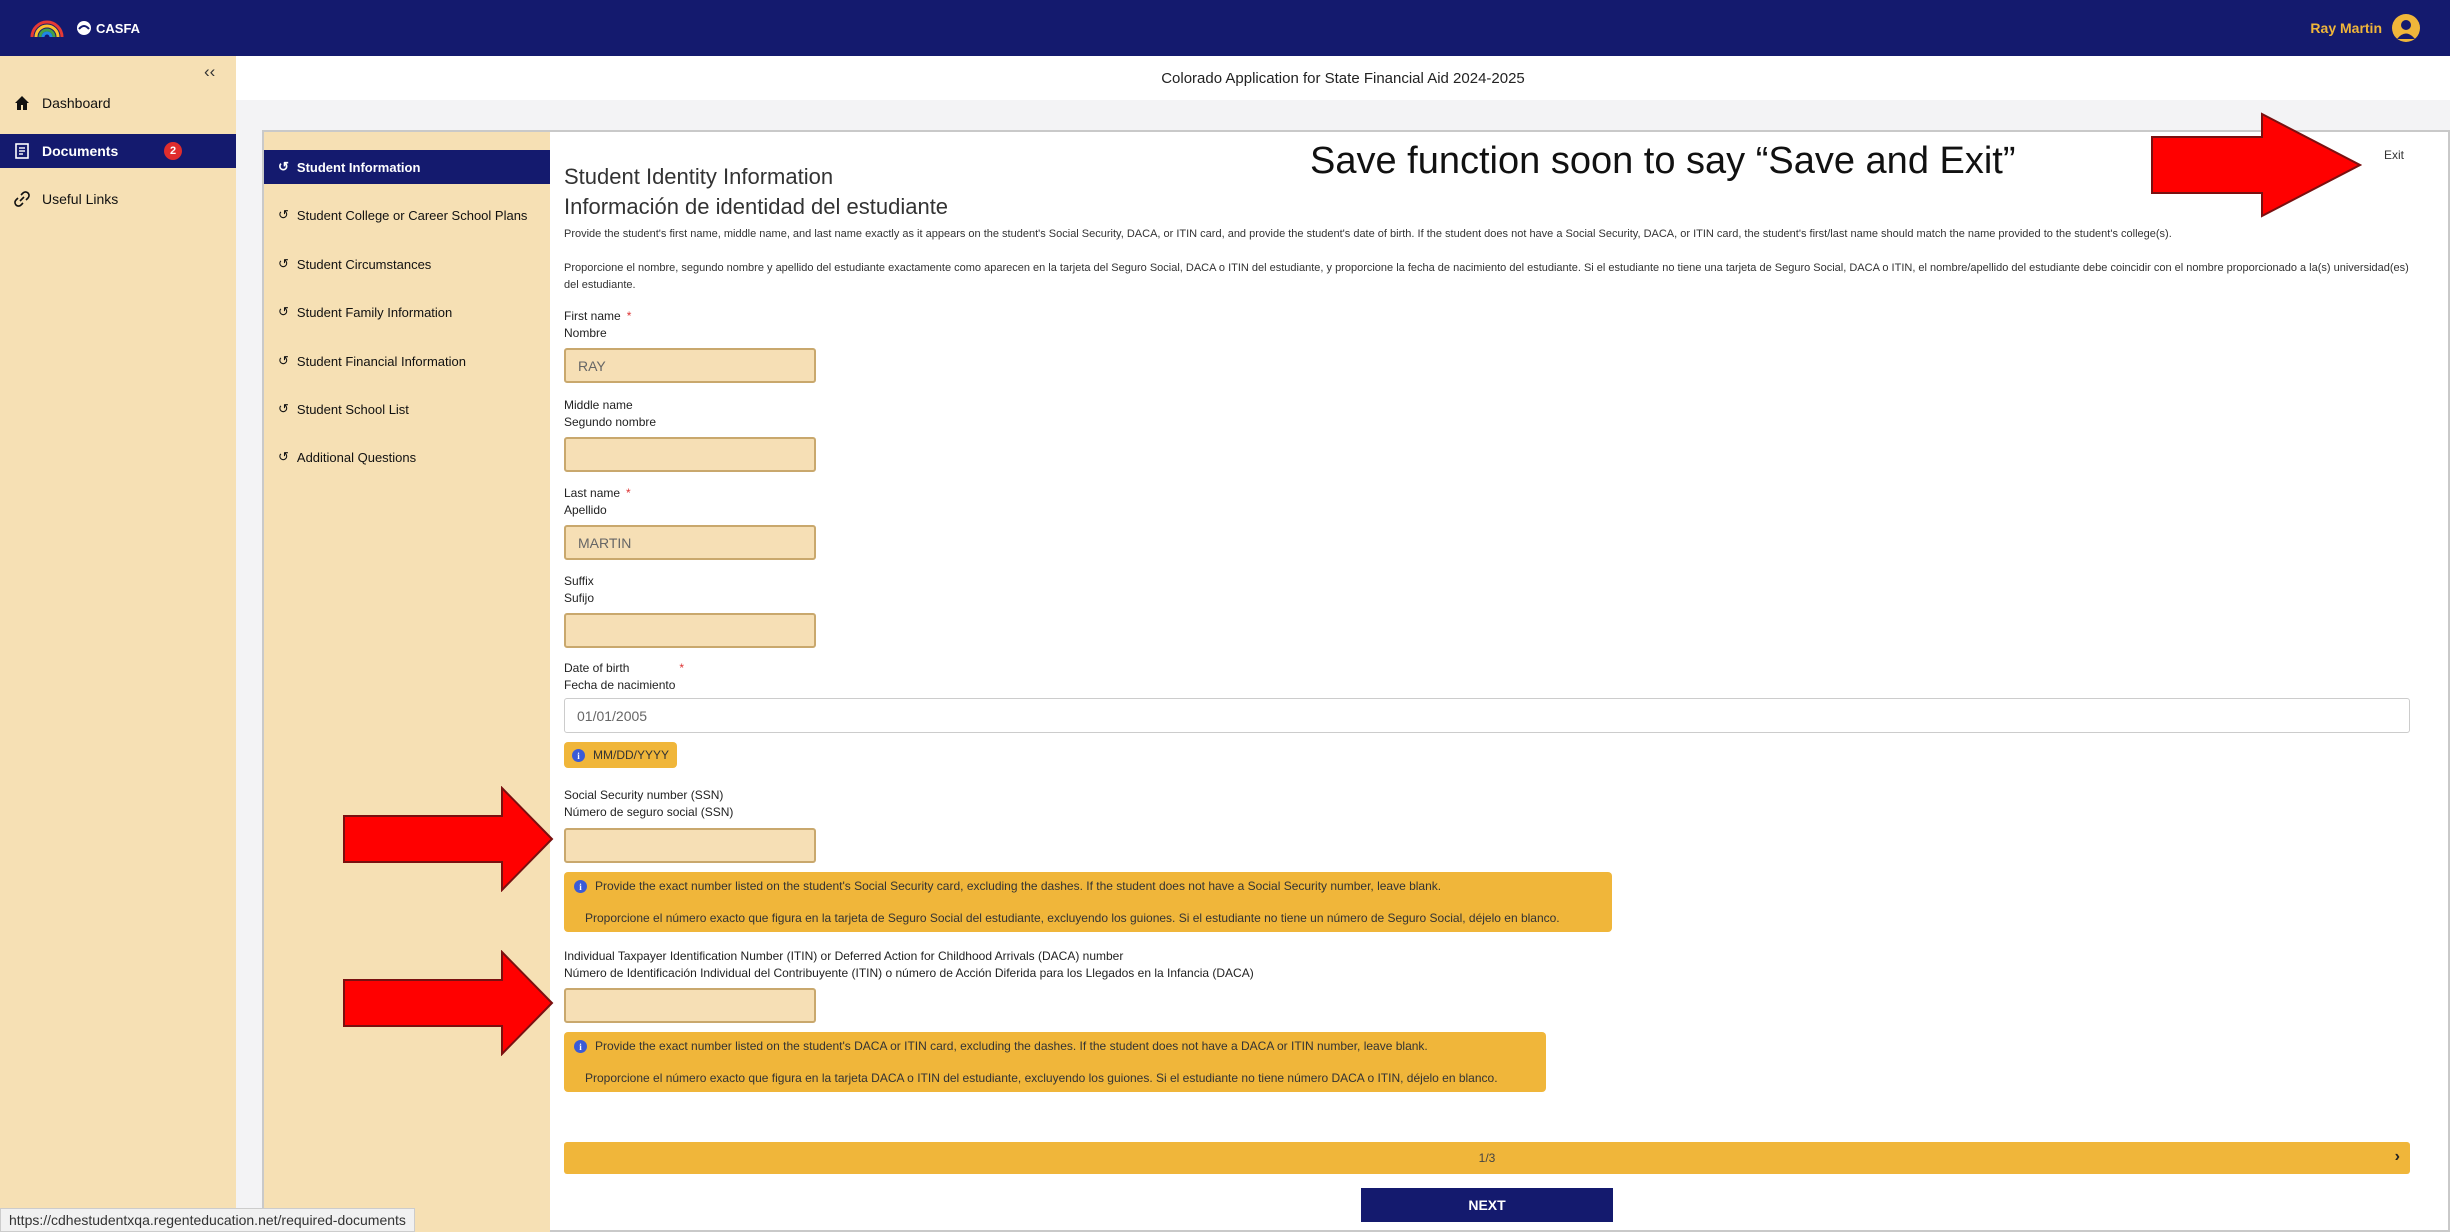 This screenshot has height=1232, width=2450. What do you see at coordinates (118, 644) in the screenshot?
I see `left-sidebar: ‹‹ Dashboard Documents 2 Useful Links` at bounding box center [118, 644].